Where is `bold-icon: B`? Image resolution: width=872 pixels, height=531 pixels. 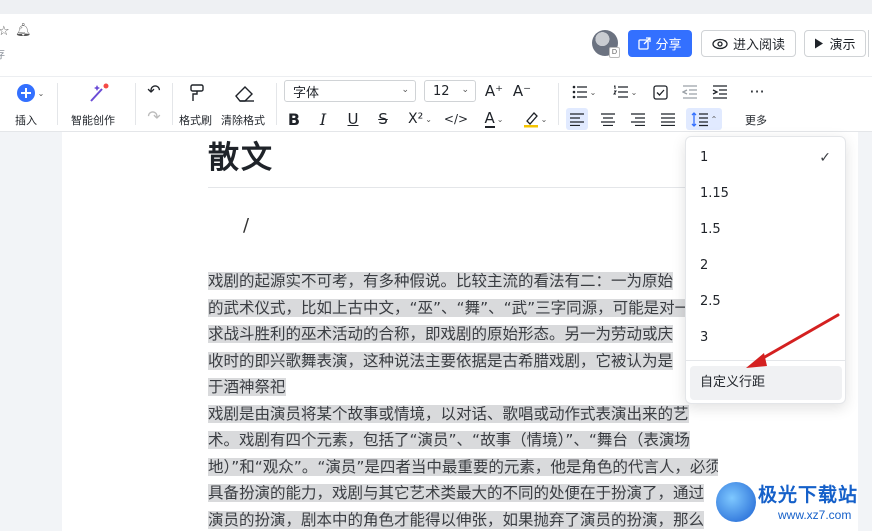 bold-icon: B is located at coordinates (294, 119).